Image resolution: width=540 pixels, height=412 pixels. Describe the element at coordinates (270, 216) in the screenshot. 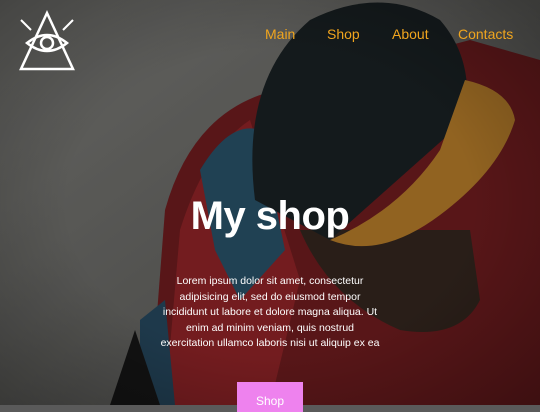

I see `hero-title: My shop` at that location.